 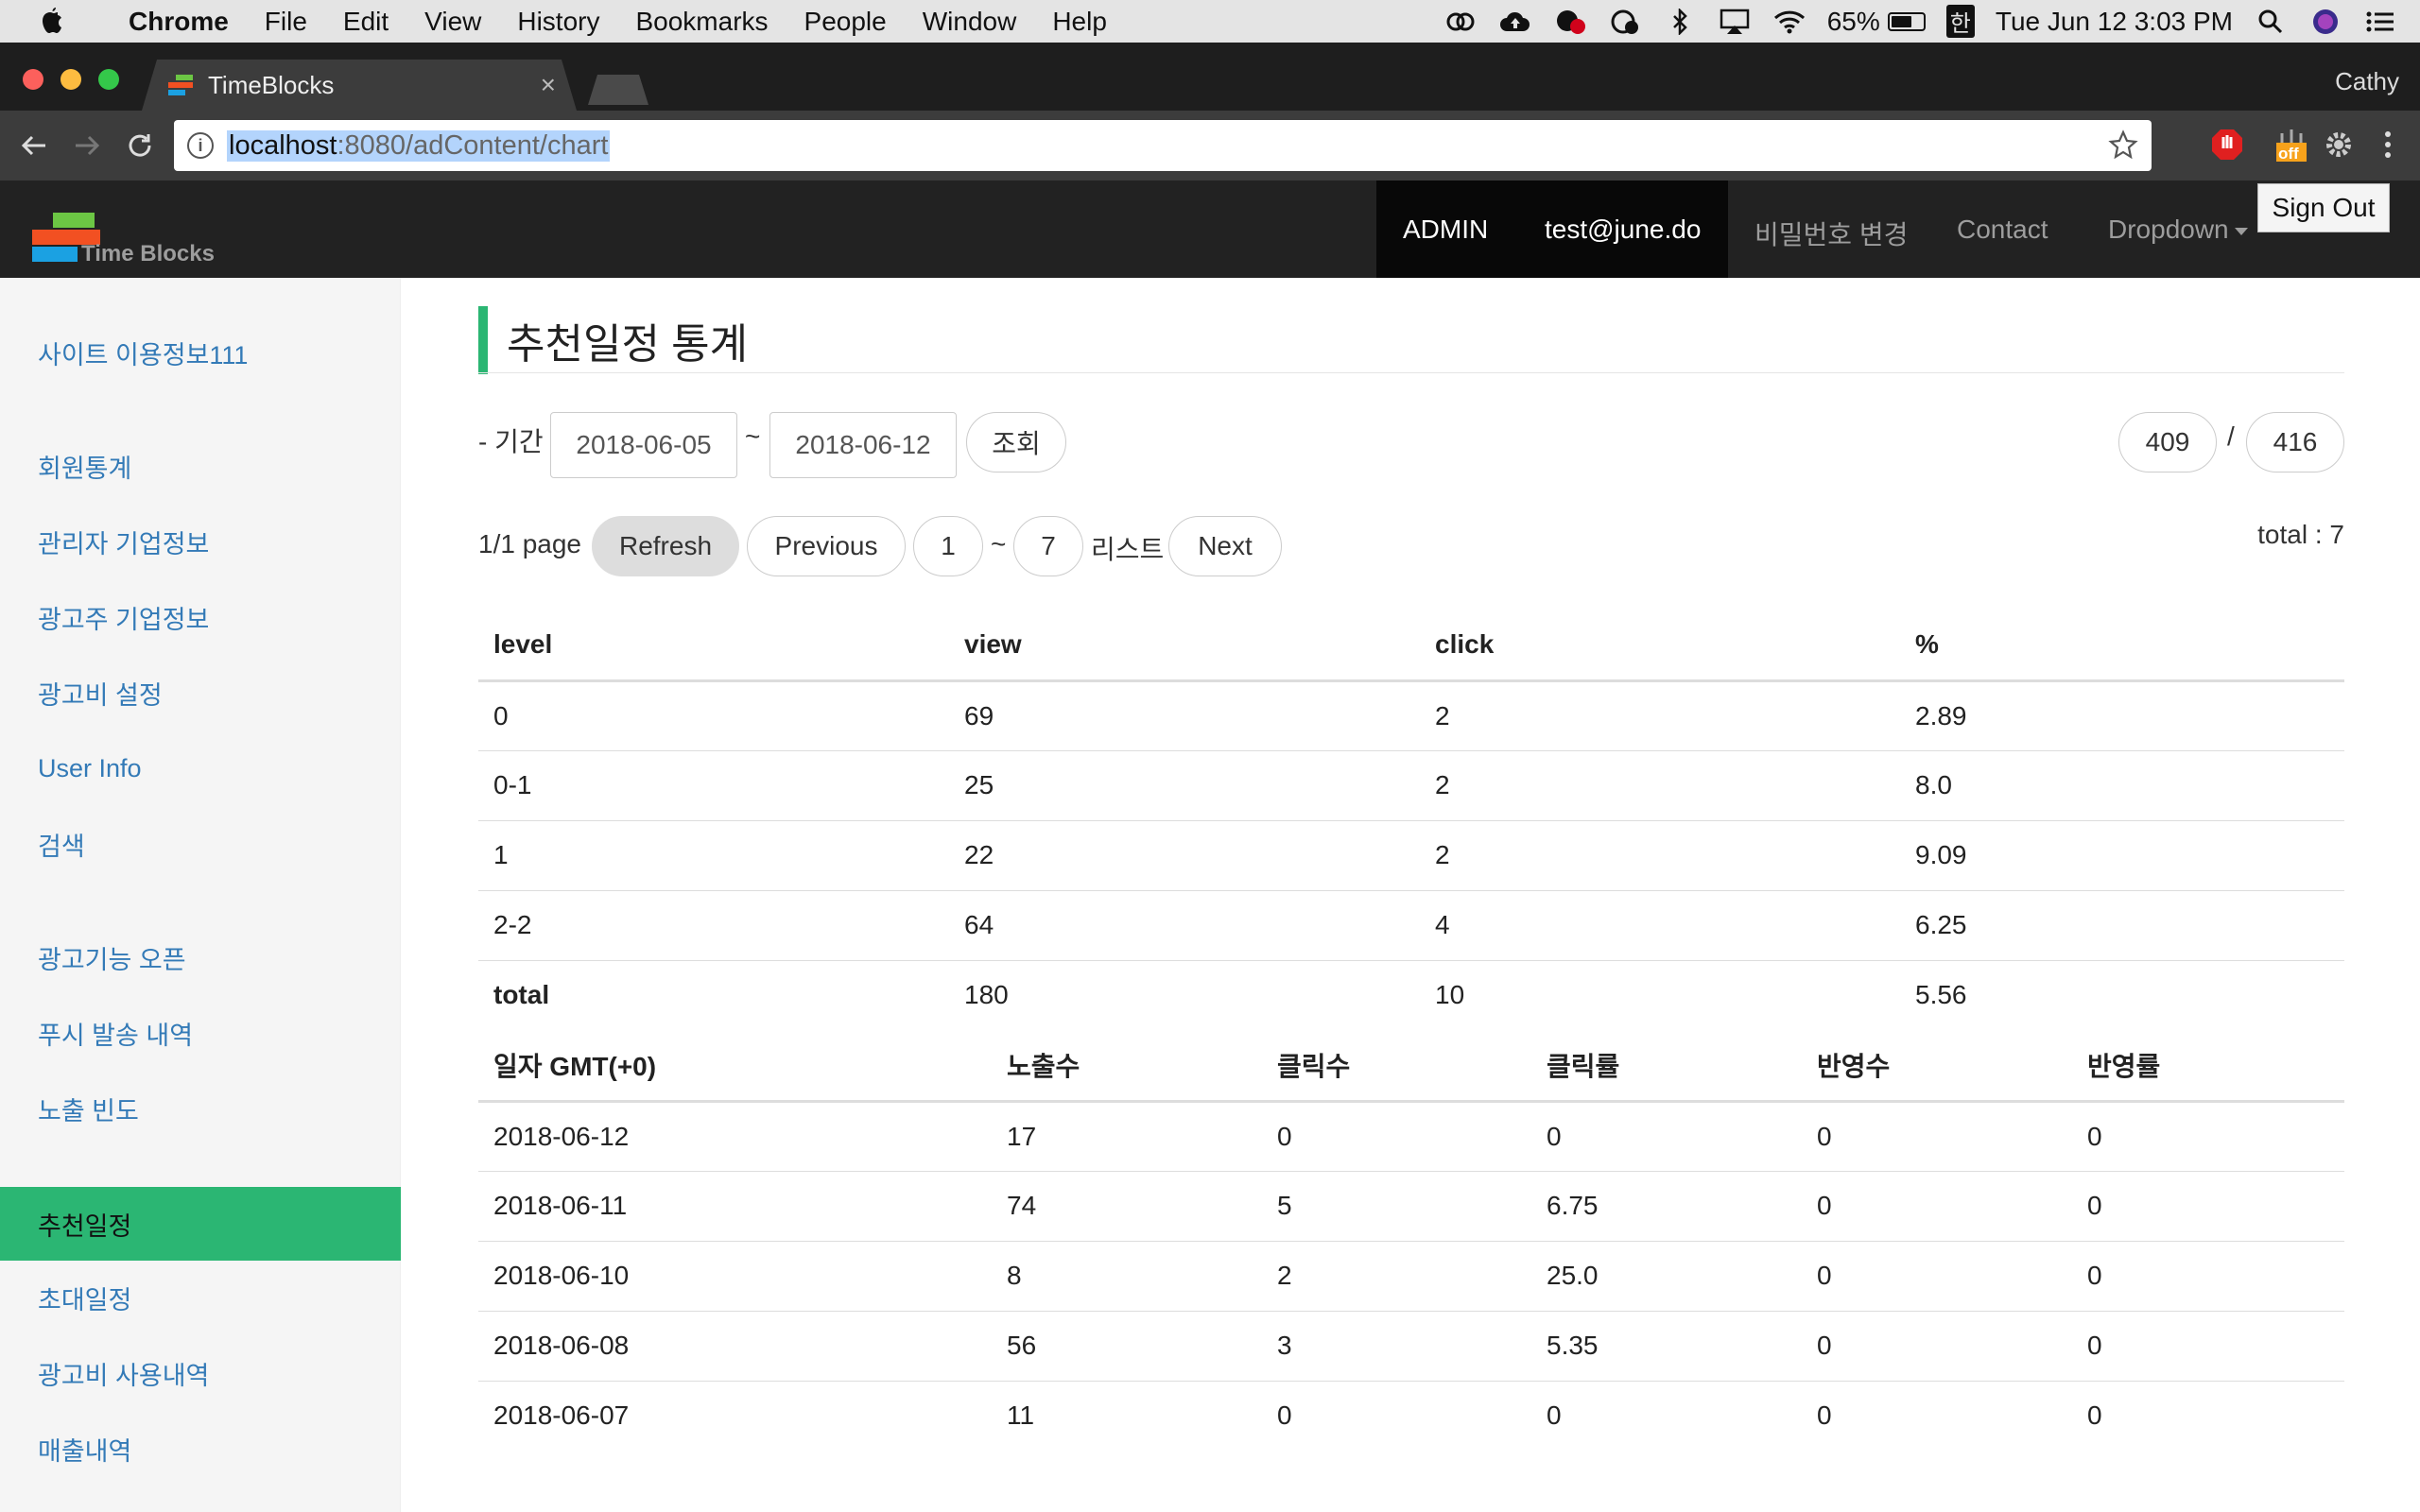 What do you see at coordinates (1079, 22) in the screenshot?
I see `menu-help: Help` at bounding box center [1079, 22].